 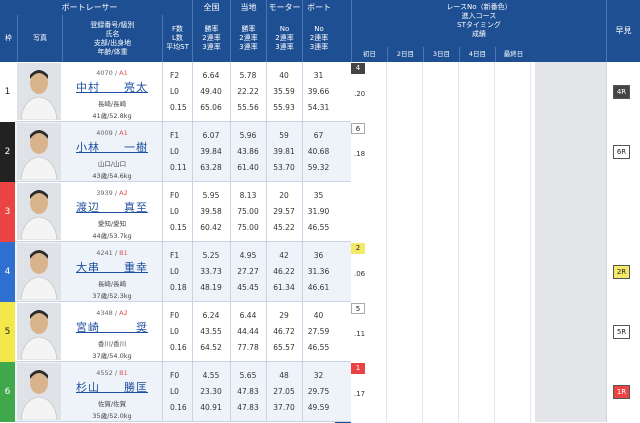 What do you see at coordinates (112, 253) in the screenshot?
I see `racer-id-line: 4241 / B1` at bounding box center [112, 253].